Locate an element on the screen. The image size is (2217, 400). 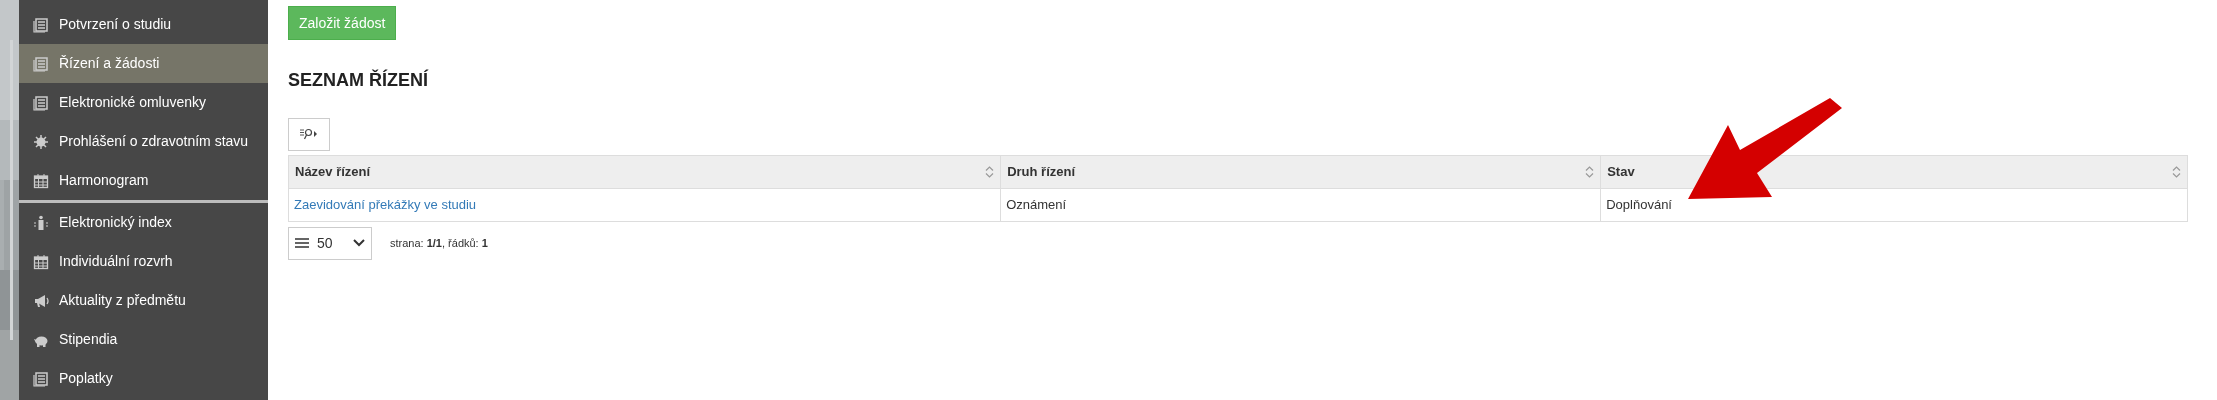
sidebar-item: Poplatky is located at coordinates (143, 378).